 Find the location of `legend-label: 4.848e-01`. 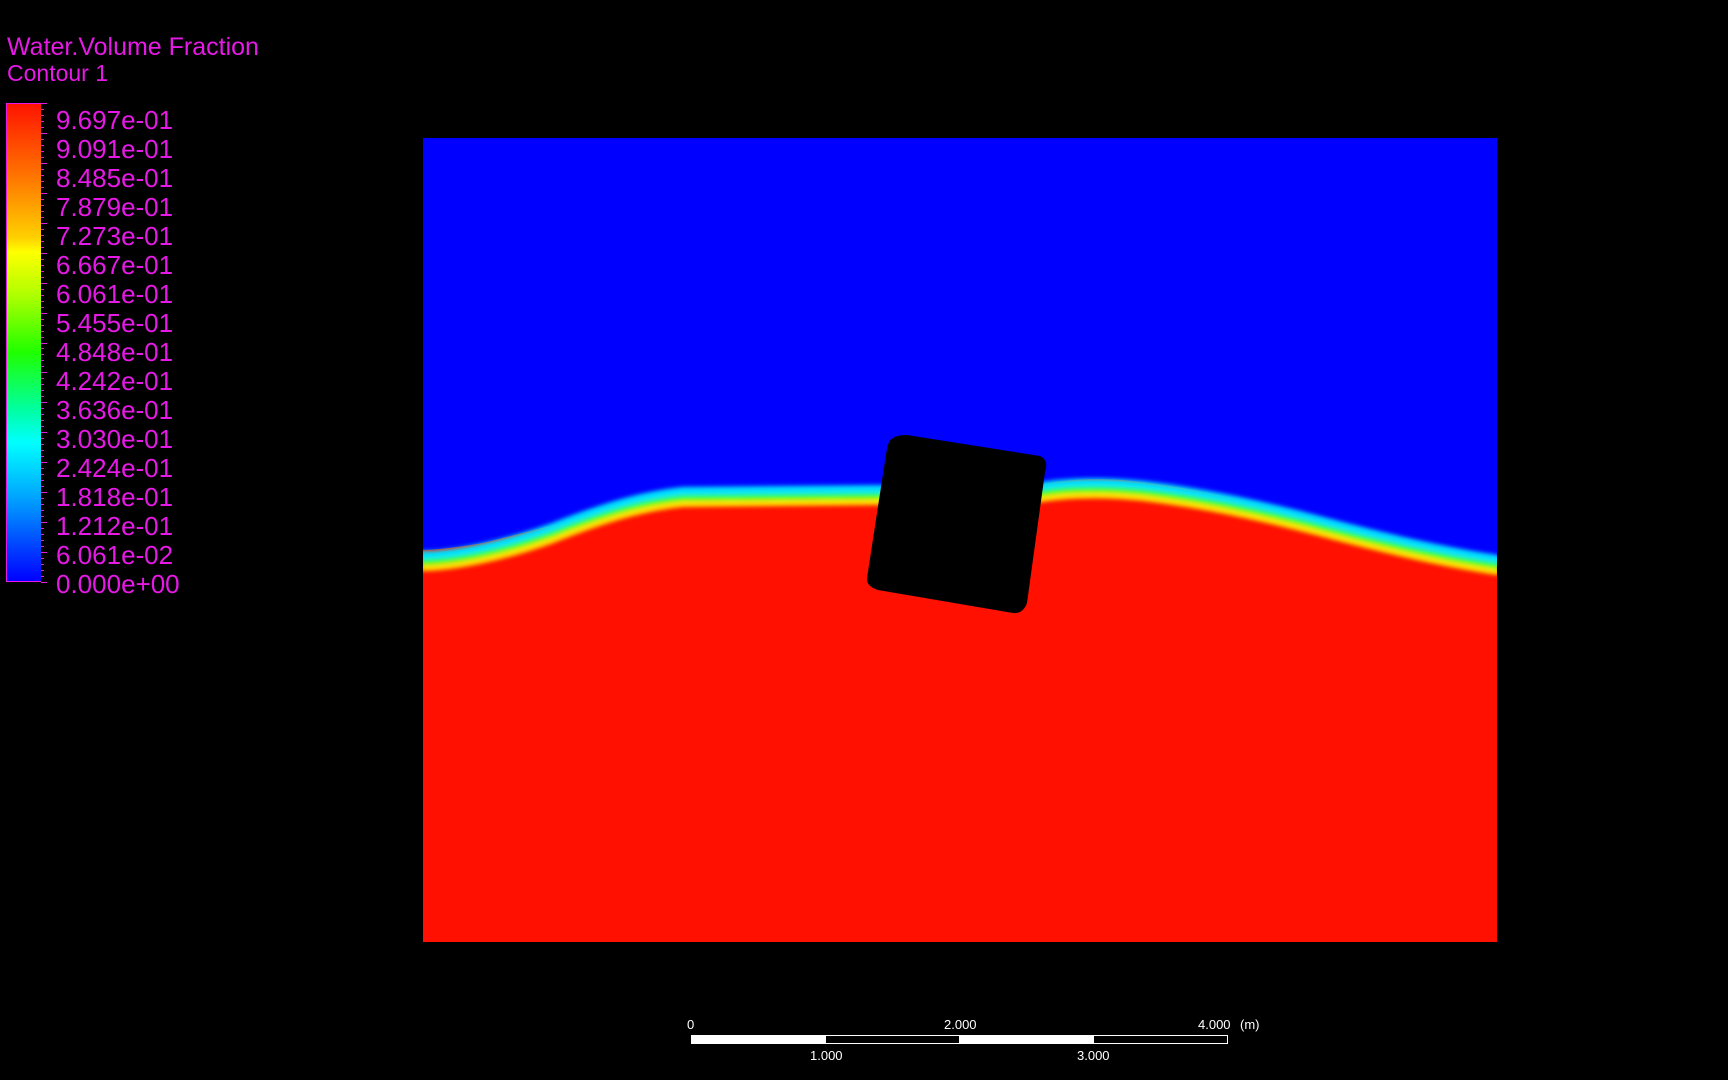

legend-label: 4.848e-01 is located at coordinates (115, 352).